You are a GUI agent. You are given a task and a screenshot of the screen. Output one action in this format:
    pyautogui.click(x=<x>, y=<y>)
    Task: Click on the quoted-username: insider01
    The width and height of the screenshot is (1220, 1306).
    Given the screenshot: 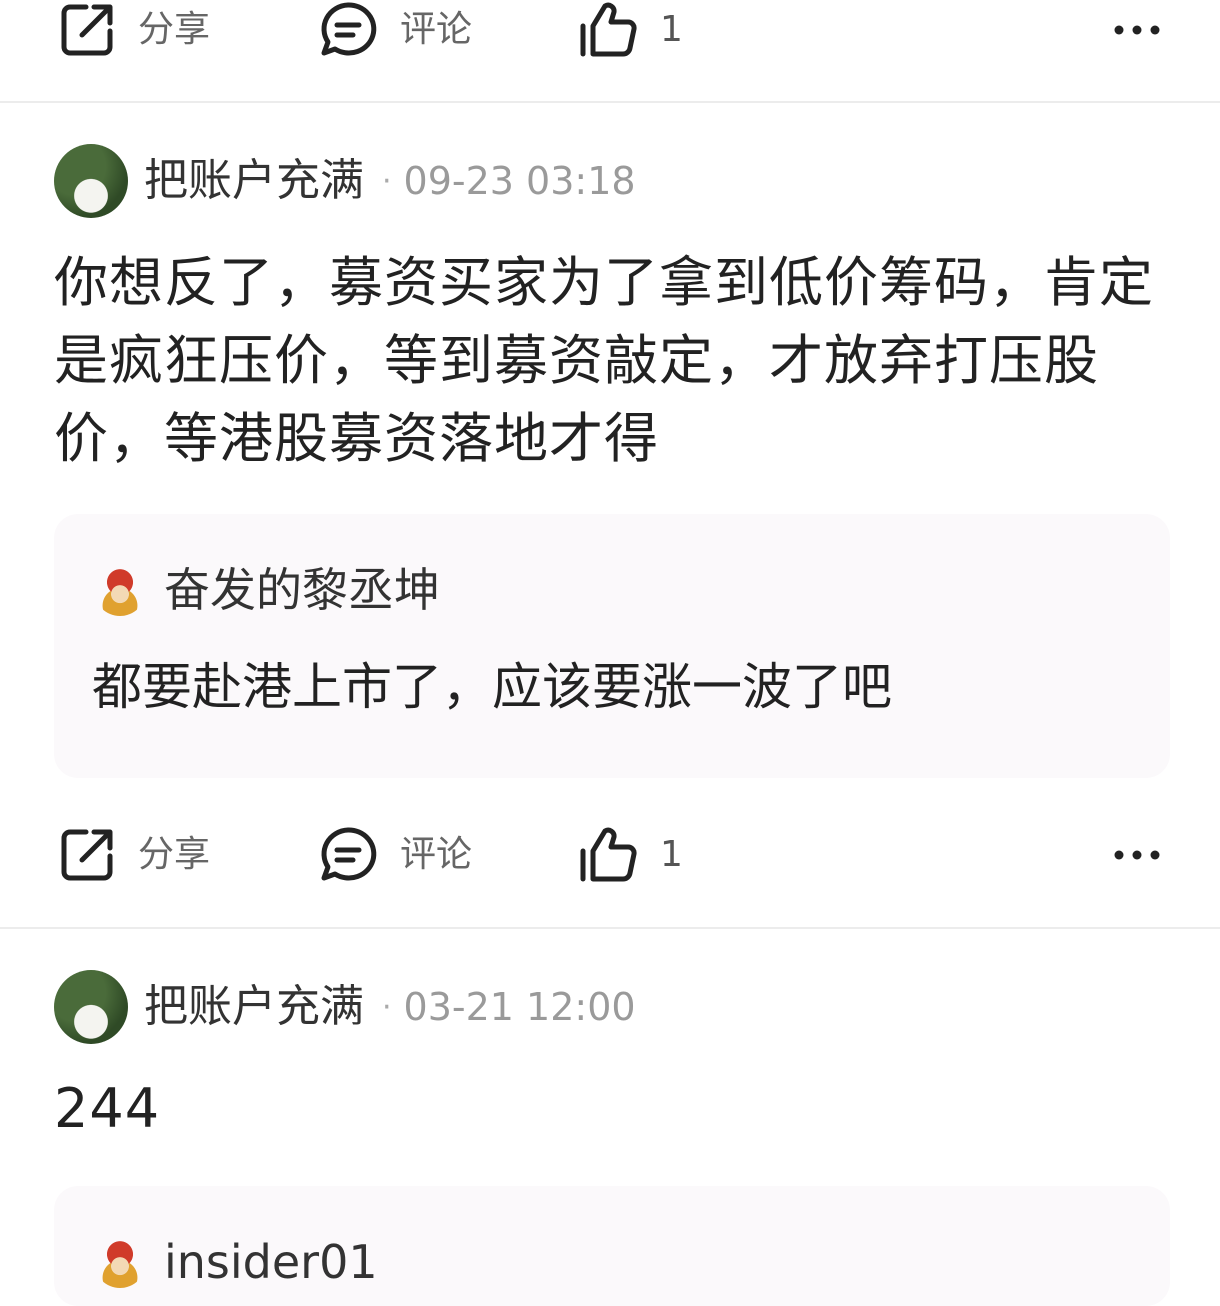 What is the action you would take?
    pyautogui.click(x=271, y=1262)
    